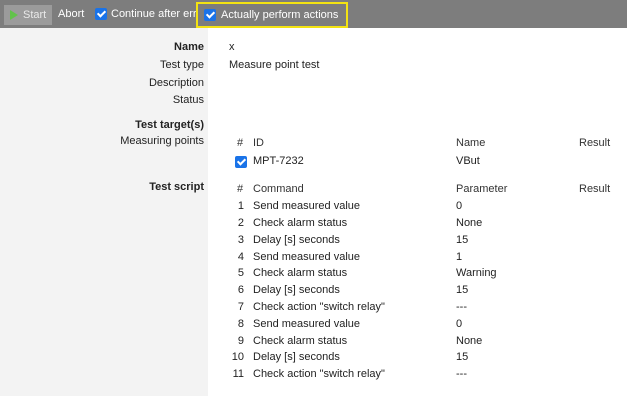 The height and width of the screenshot is (396, 627). I want to click on actually-perform-actions-label: Actually perform actions, so click(280, 15).